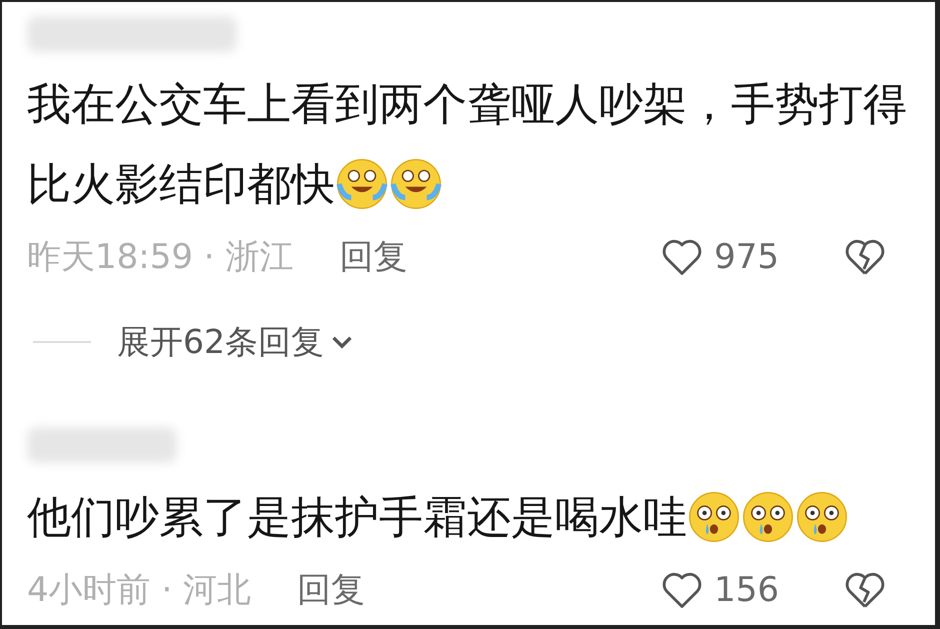 Image resolution: width=940 pixels, height=629 pixels. What do you see at coordinates (139, 590) in the screenshot?
I see `comment-time: 4小时前 · 河北` at bounding box center [139, 590].